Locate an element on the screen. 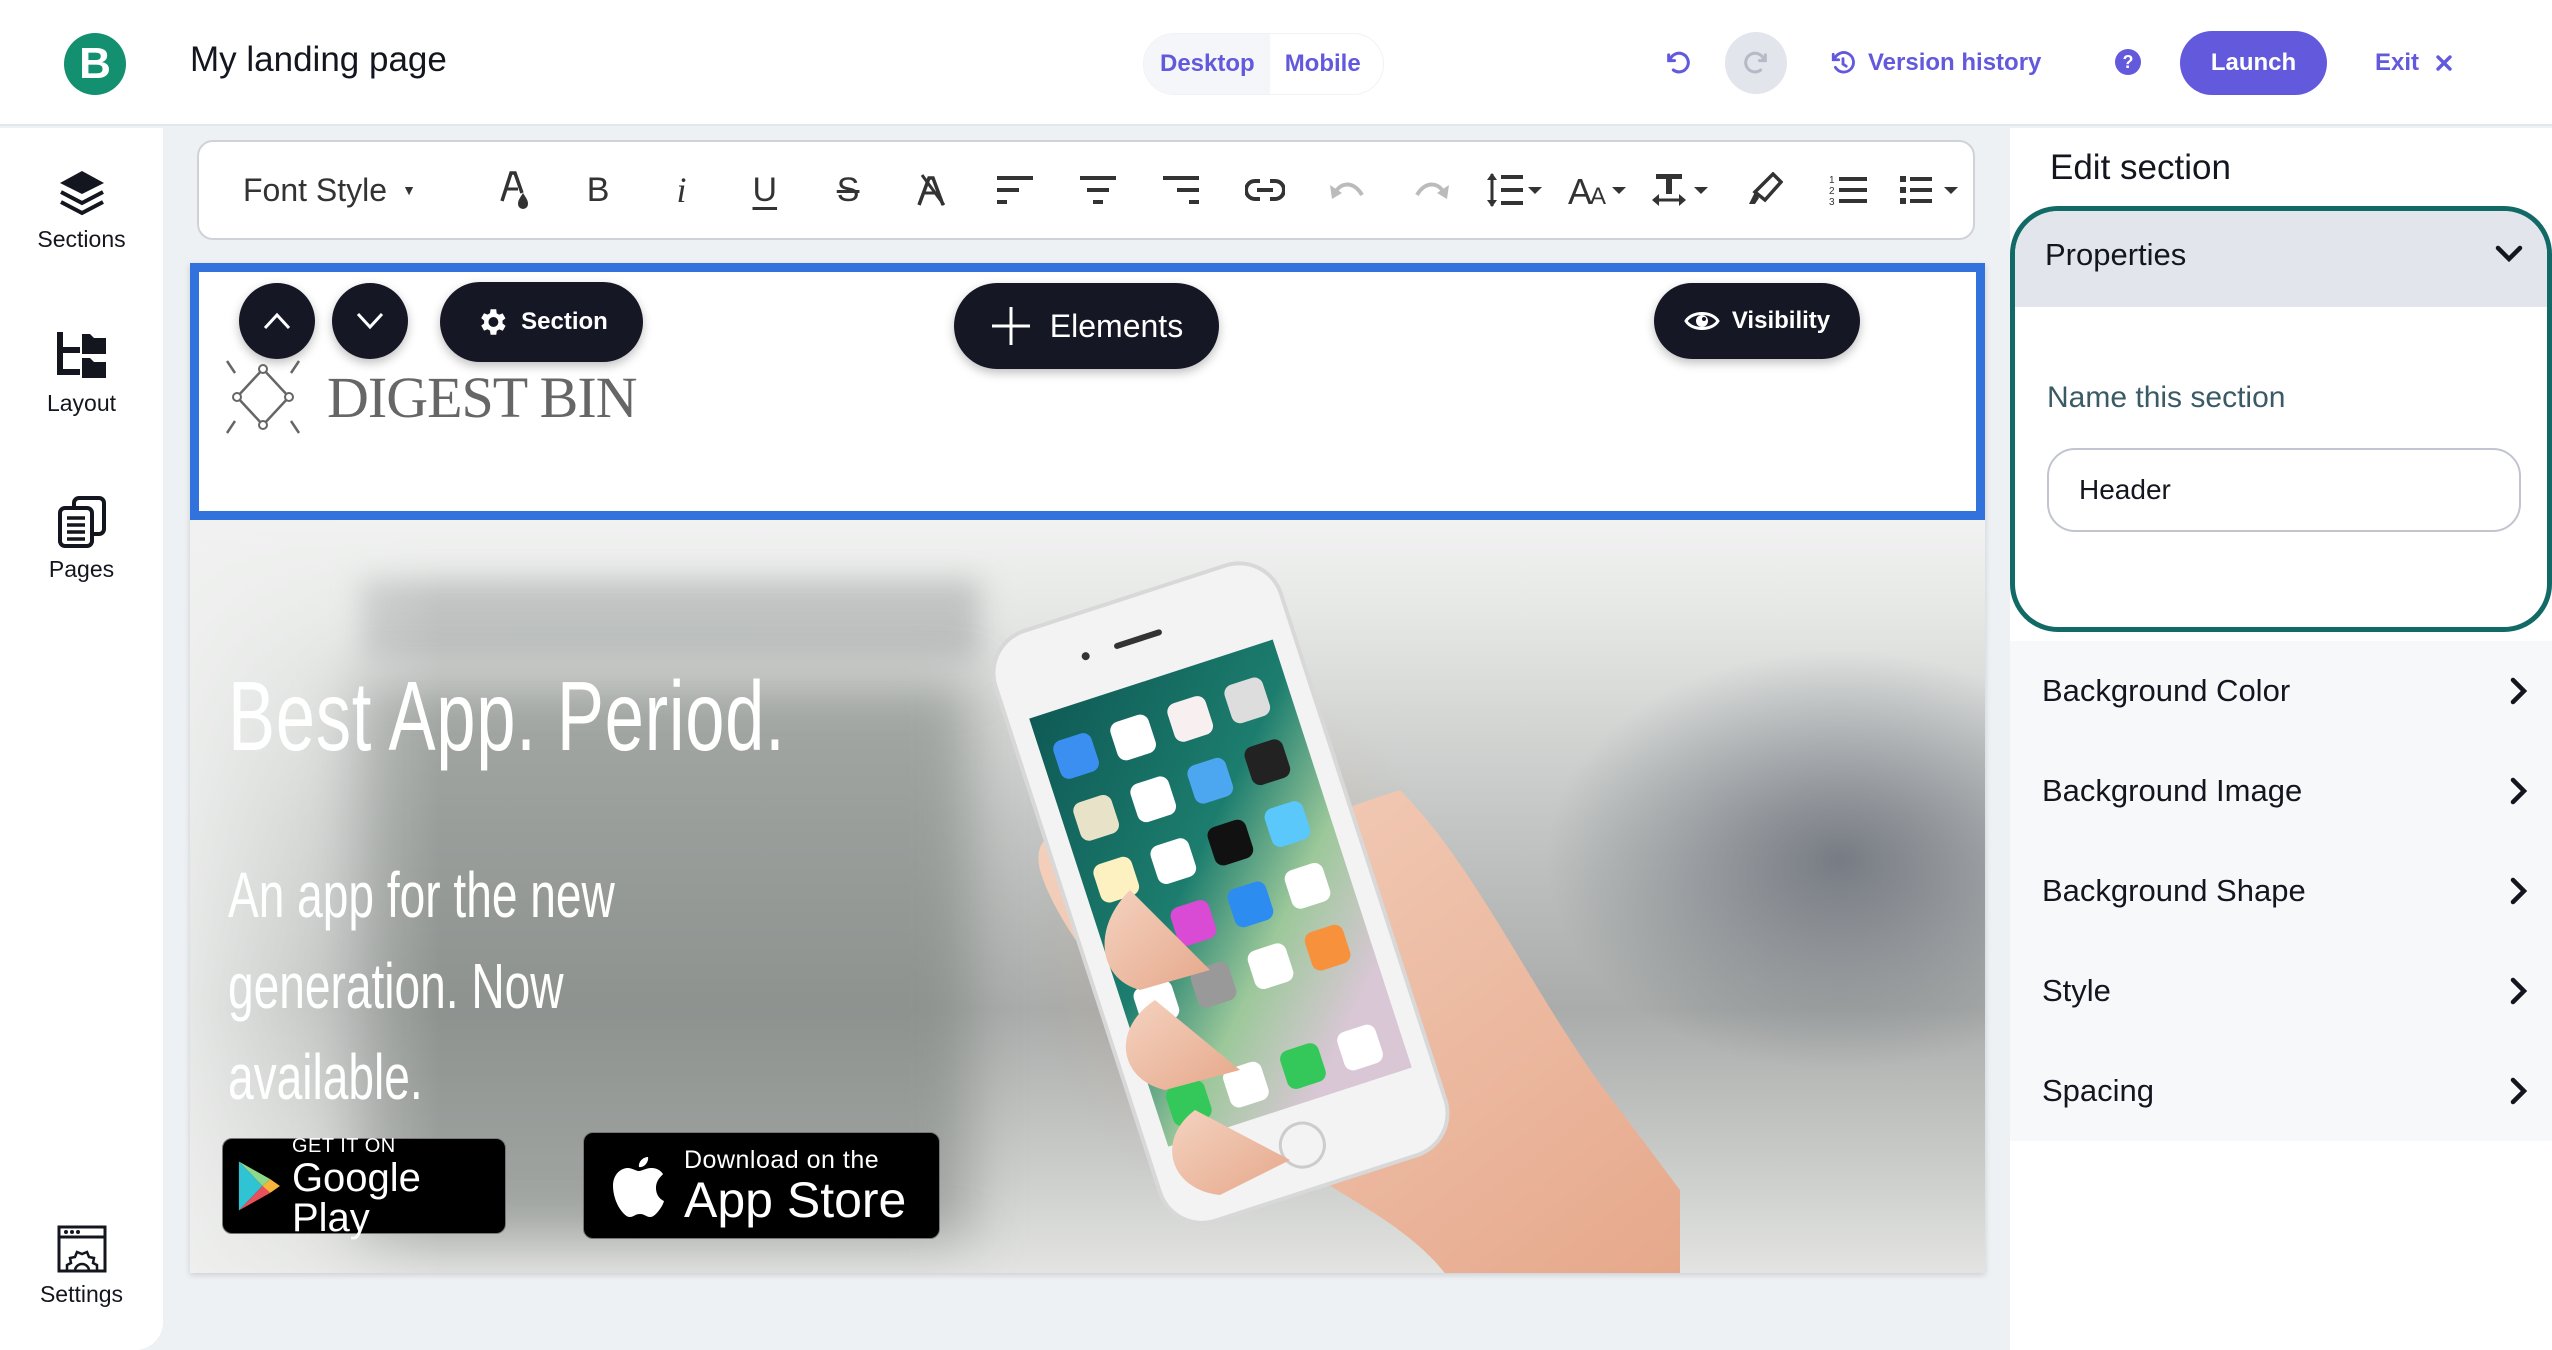 The height and width of the screenshot is (1350, 2552). hero-title: Best App. Period. is located at coordinates (506, 716).